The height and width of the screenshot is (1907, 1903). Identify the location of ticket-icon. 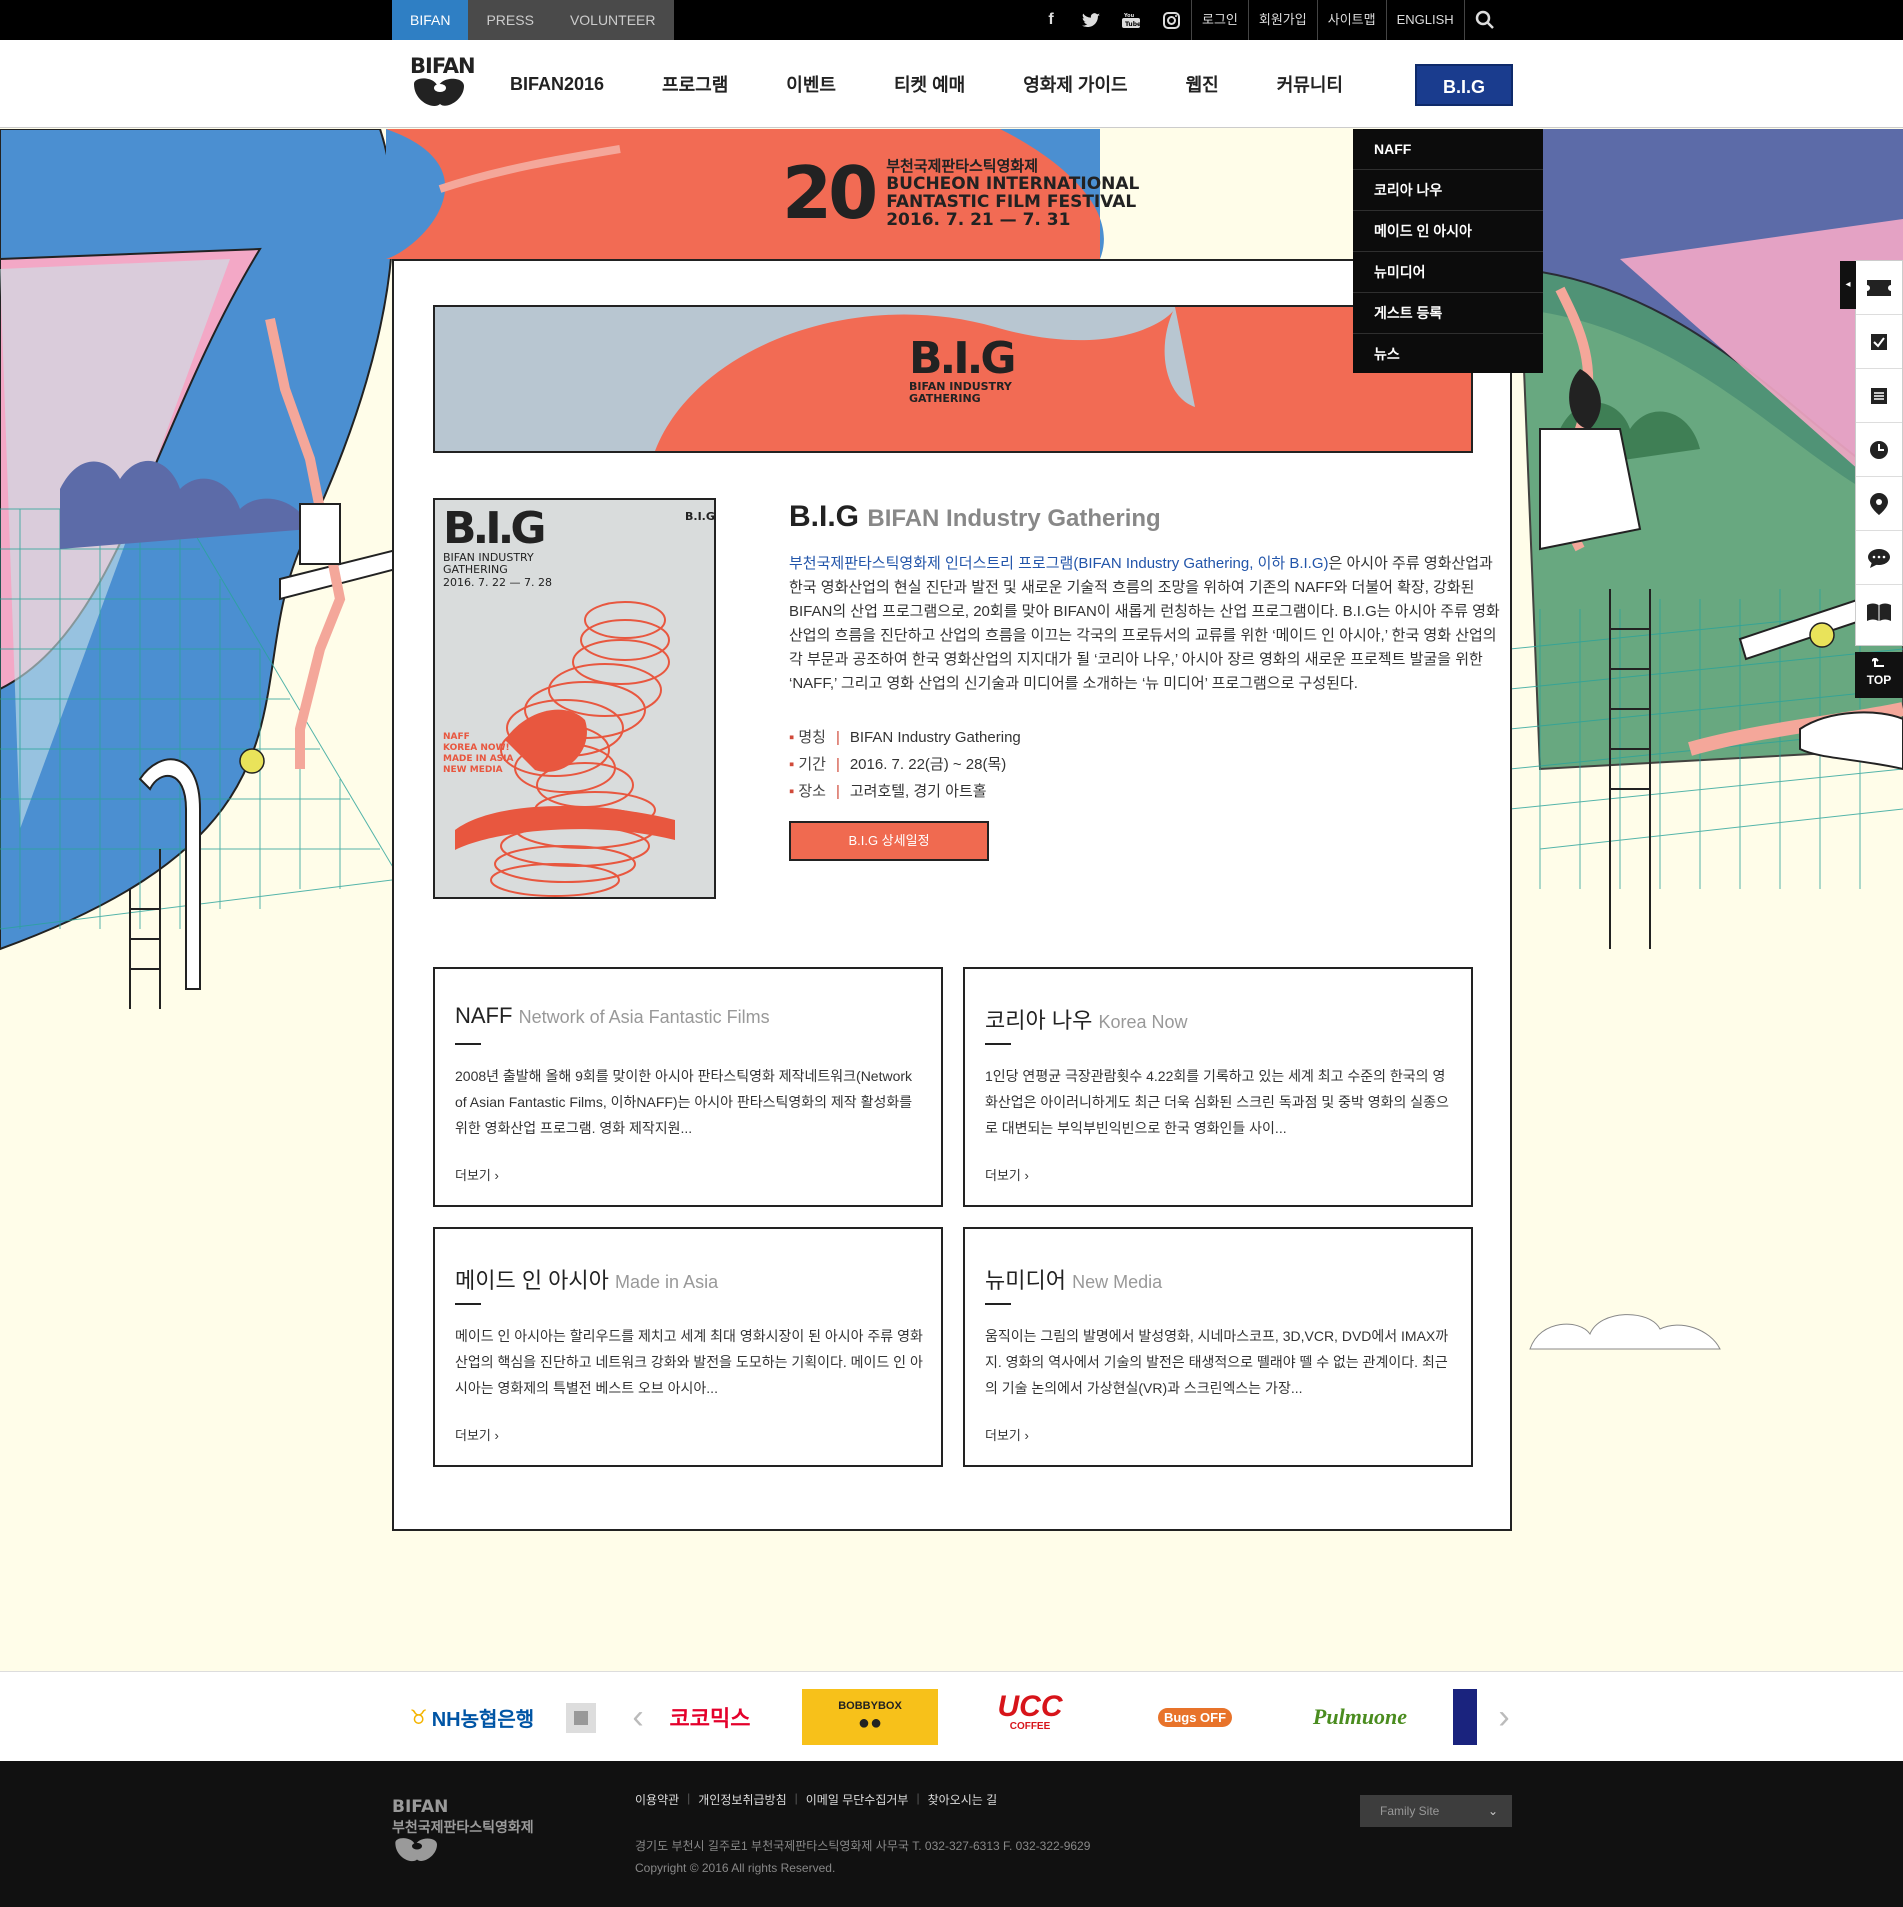
(1879, 288).